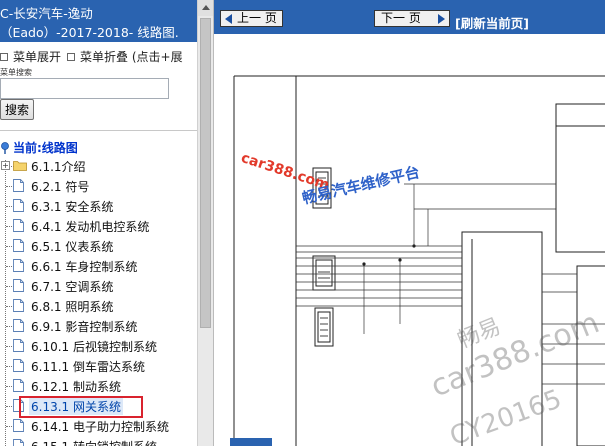  I want to click on tree-item-label: 6.8.1 照明系统, so click(72, 307).